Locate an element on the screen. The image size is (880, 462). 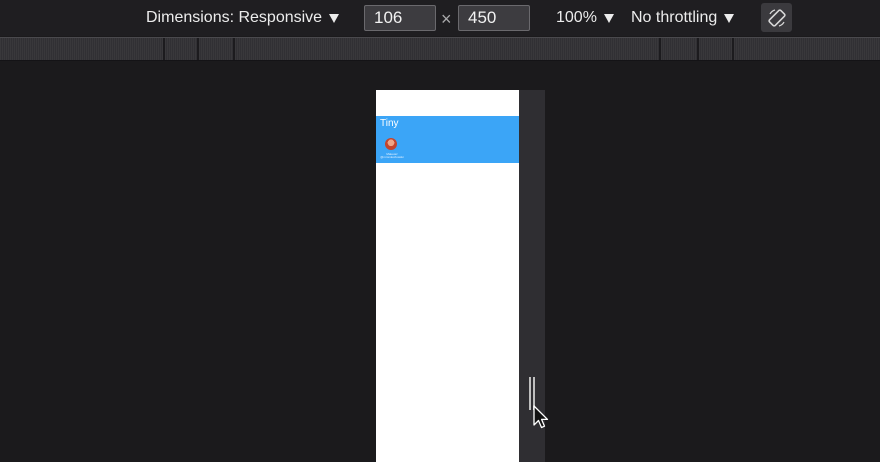
device-viewport: Tiny Mateusz @mmmkozlowski is located at coordinates (447, 276).